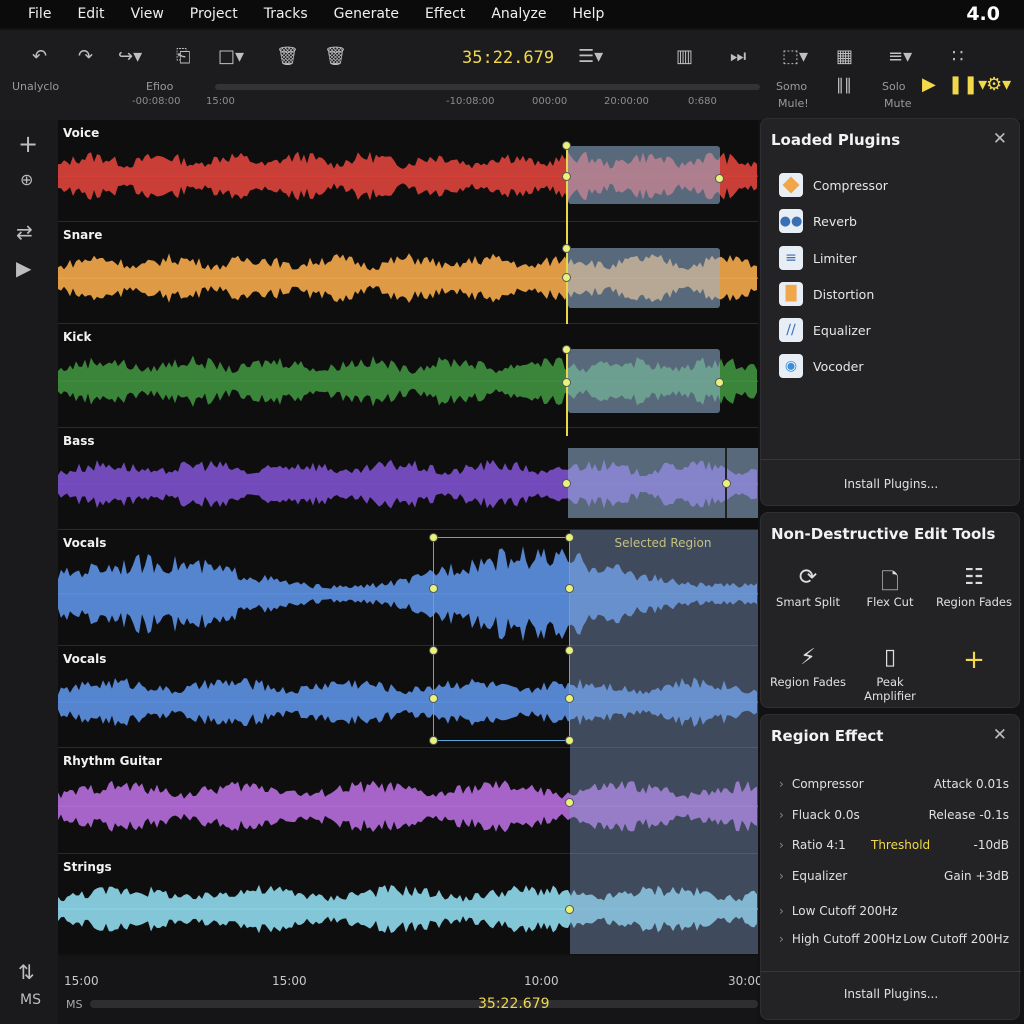 The width and height of the screenshot is (1024, 1024). Describe the element at coordinates (890, 689) in the screenshot. I see `tool-label: Peak Amplifier` at that location.